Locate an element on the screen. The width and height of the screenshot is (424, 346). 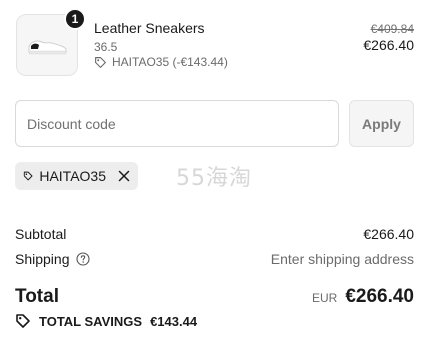
apply-button: Apply is located at coordinates (381, 123).